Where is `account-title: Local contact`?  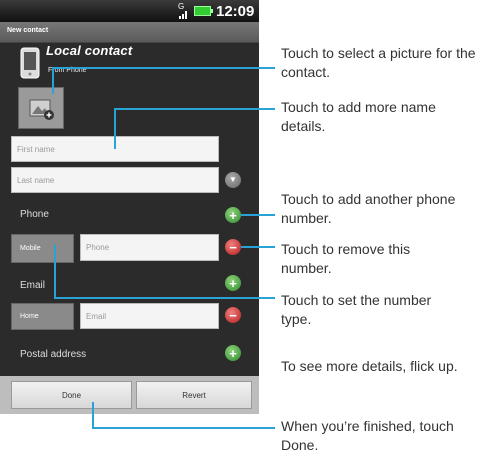 account-title: Local contact is located at coordinates (89, 50).